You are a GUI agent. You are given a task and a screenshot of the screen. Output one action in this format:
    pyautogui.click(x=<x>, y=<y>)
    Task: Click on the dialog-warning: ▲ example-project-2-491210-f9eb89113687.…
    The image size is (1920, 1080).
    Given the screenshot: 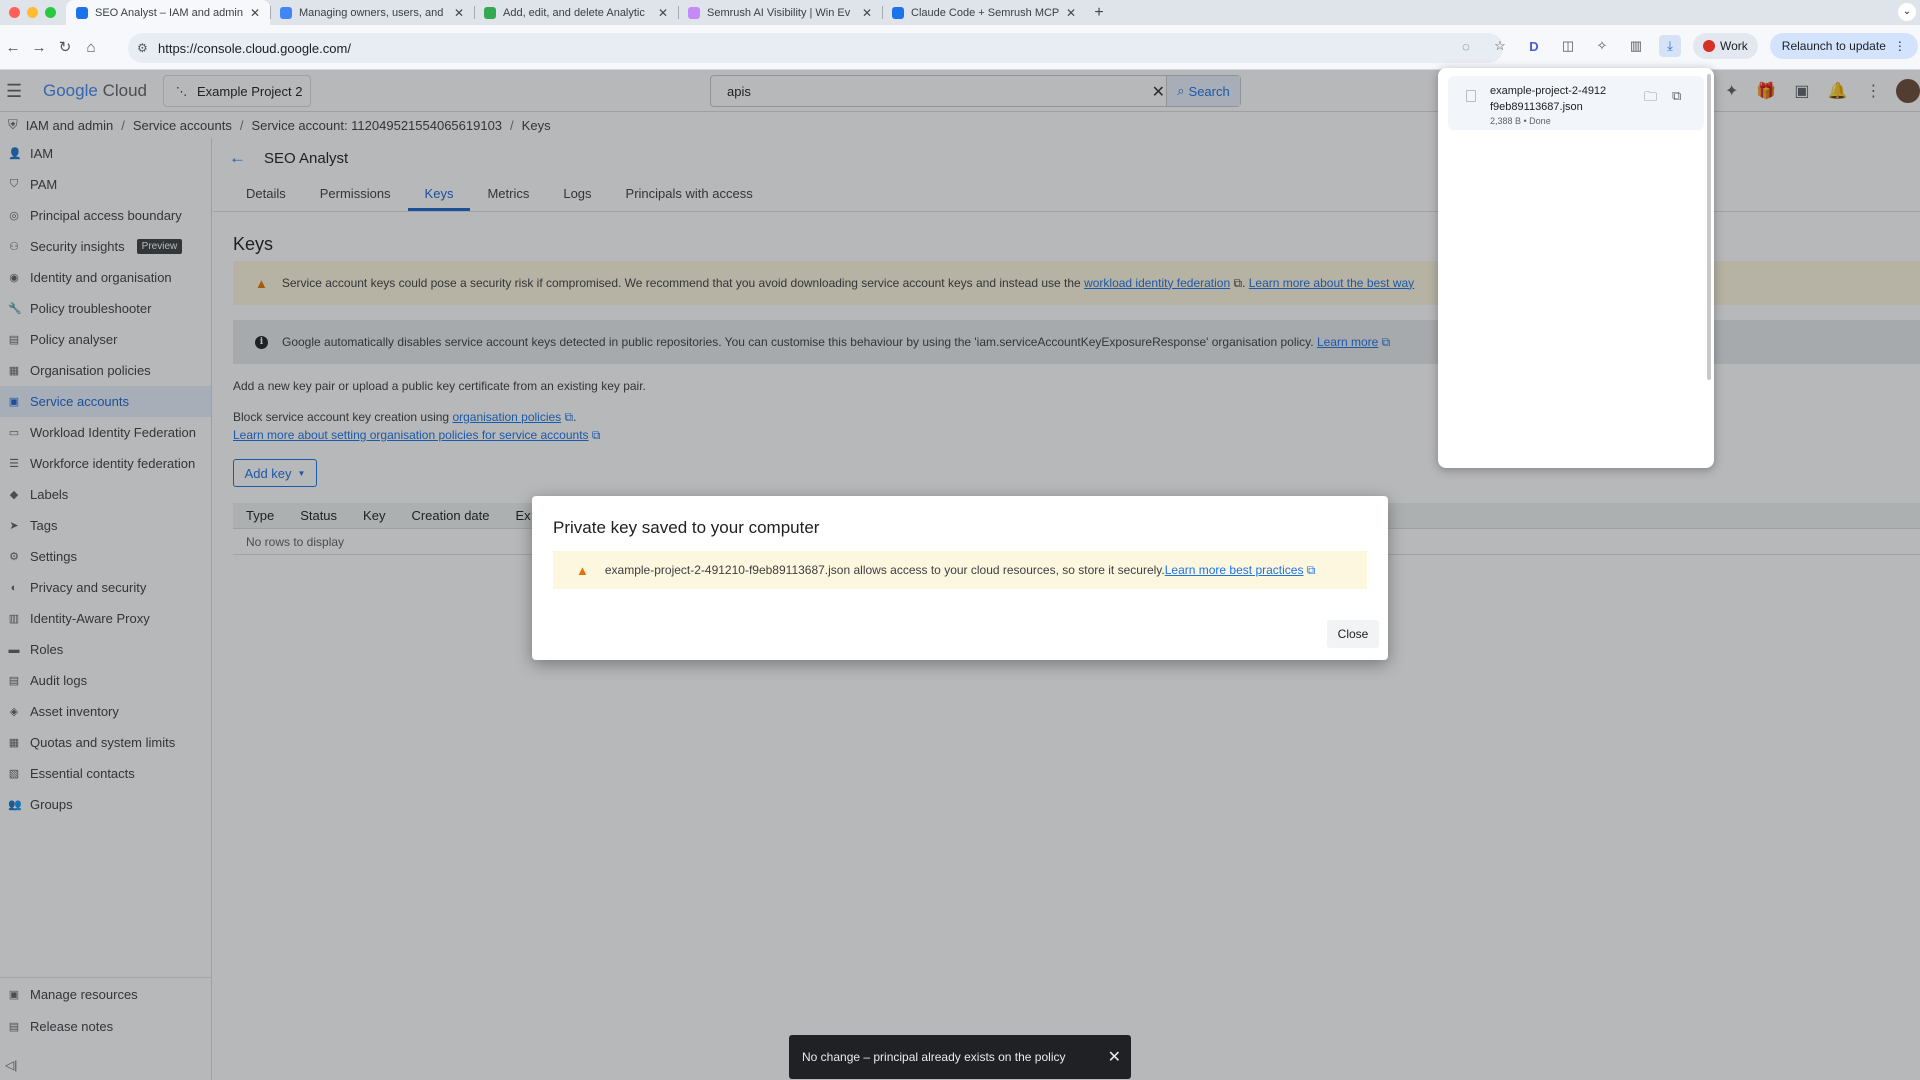 What is the action you would take?
    pyautogui.click(x=960, y=570)
    